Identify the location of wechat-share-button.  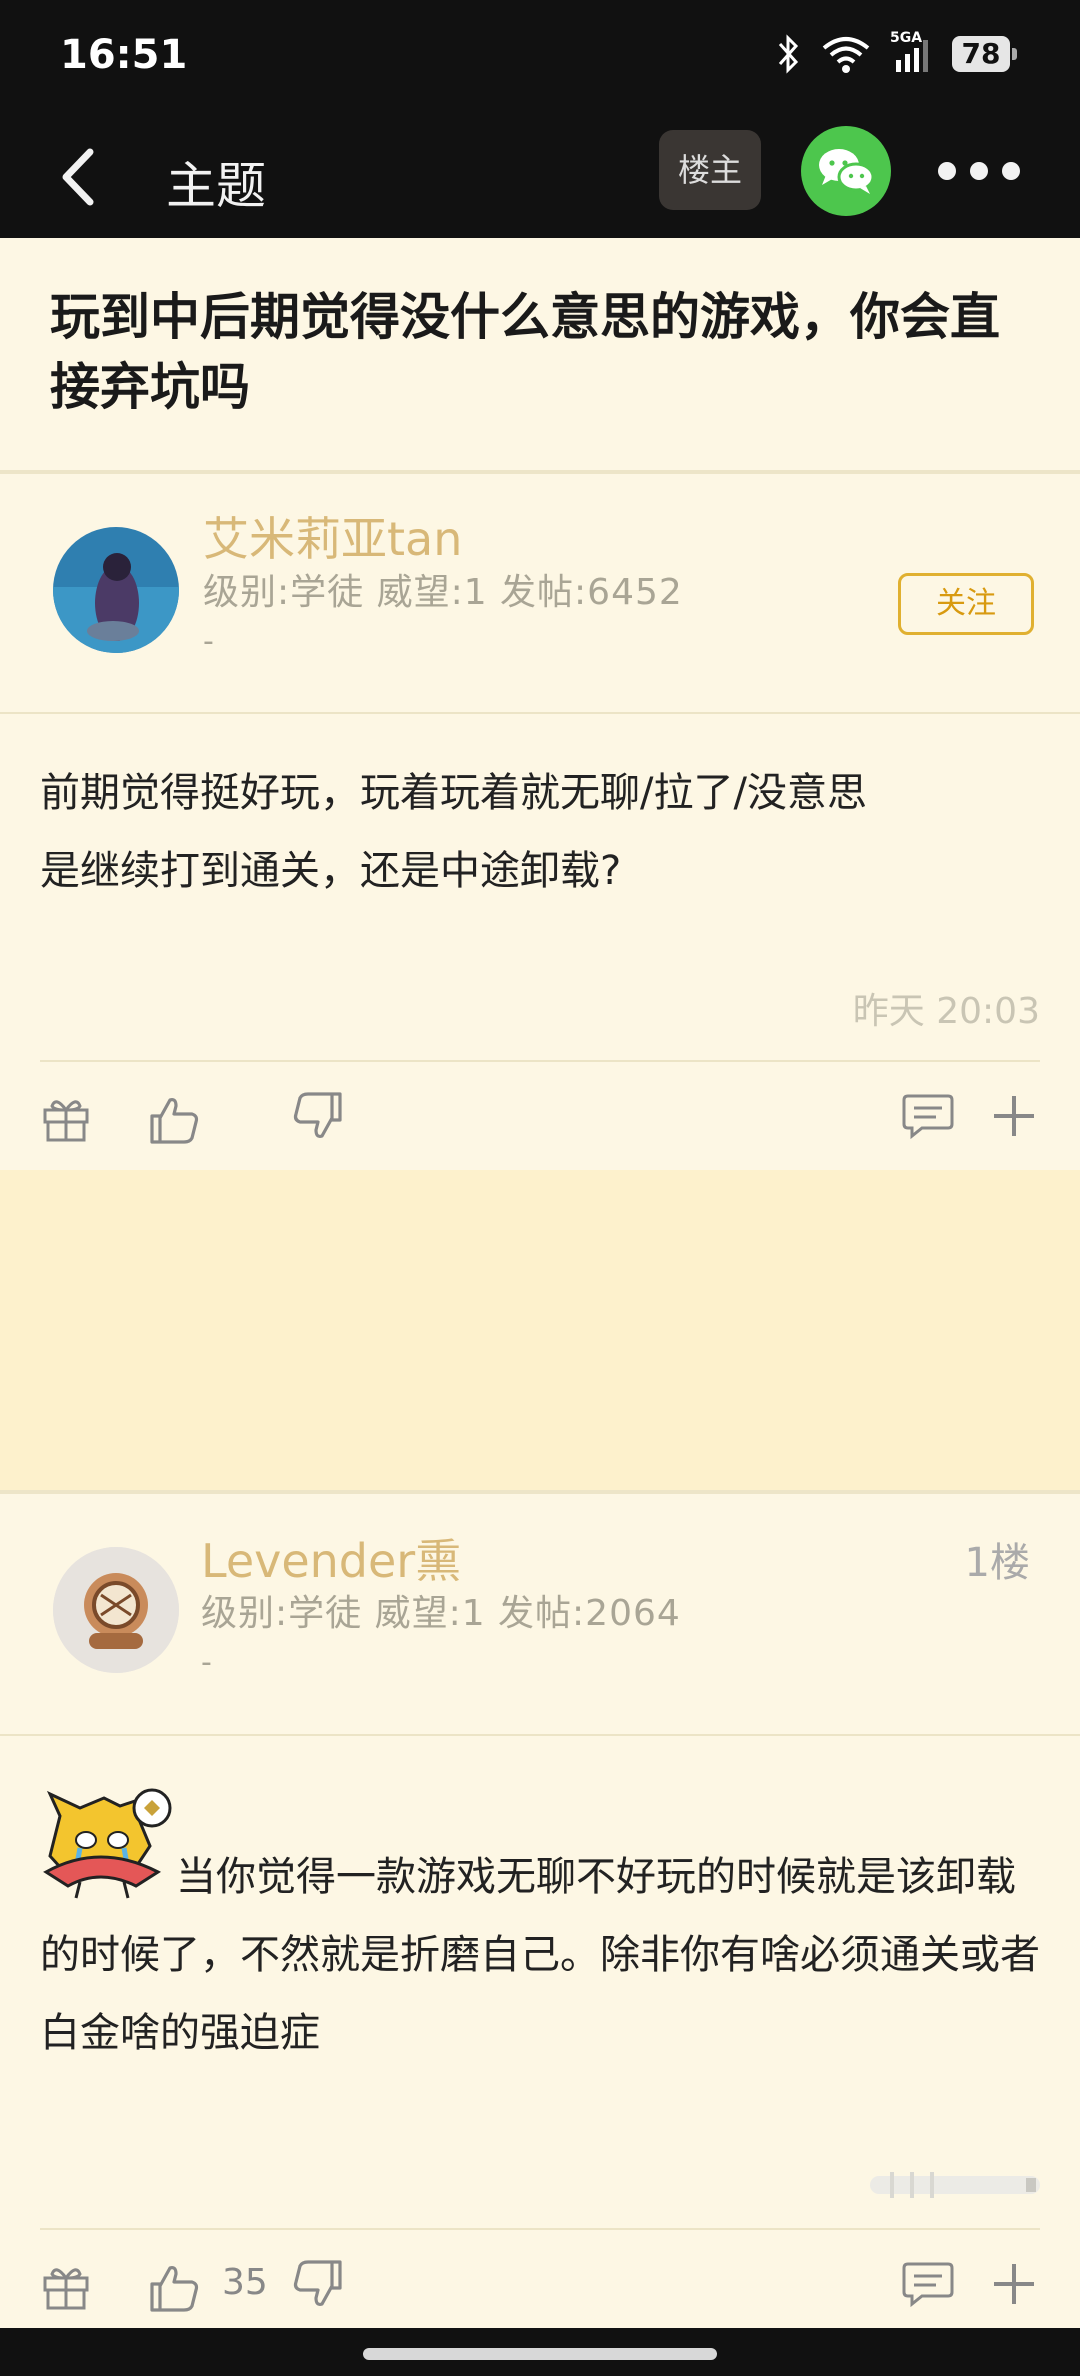
(846, 171).